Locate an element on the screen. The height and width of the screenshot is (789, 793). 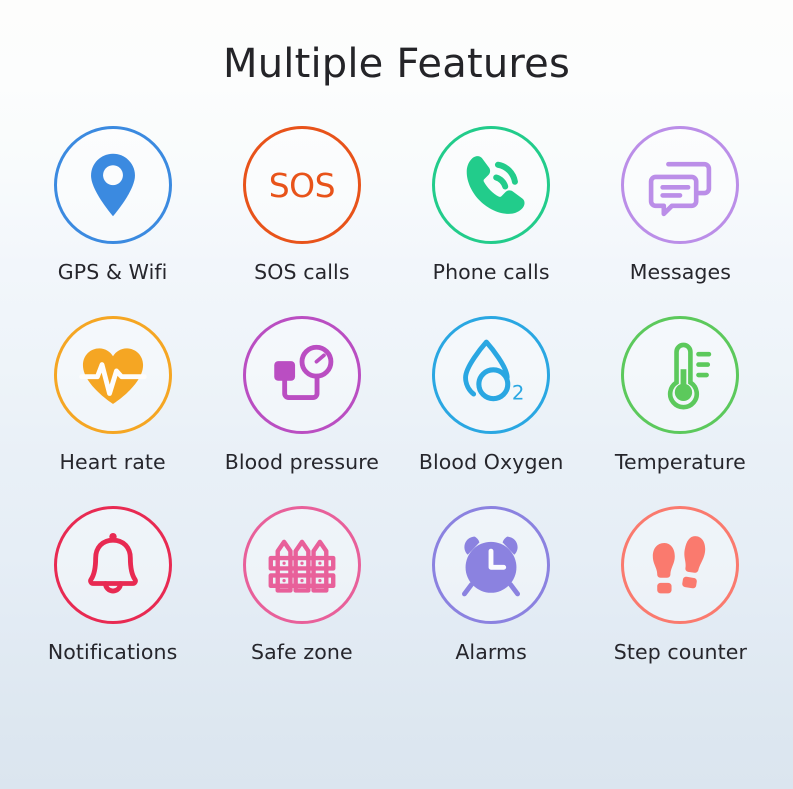
water-drop-o2-icon: 2 is located at coordinates (491, 375).